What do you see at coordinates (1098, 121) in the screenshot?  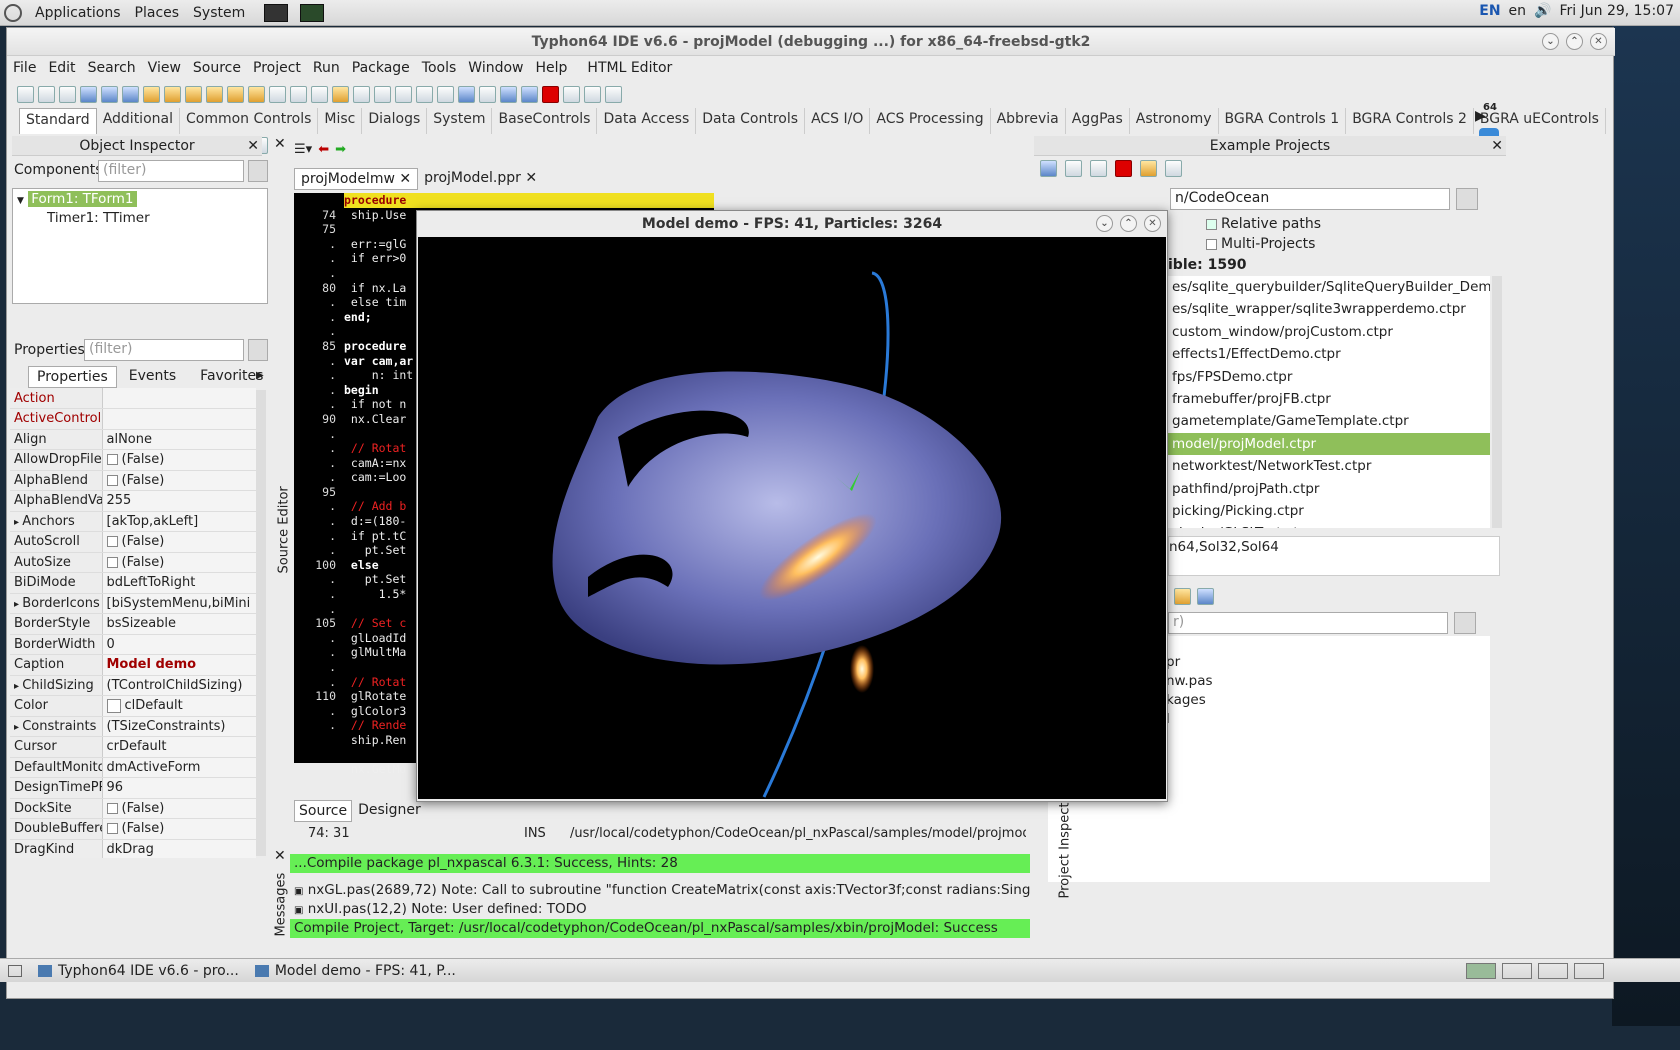 I see `palette-tab: AggPas` at bounding box center [1098, 121].